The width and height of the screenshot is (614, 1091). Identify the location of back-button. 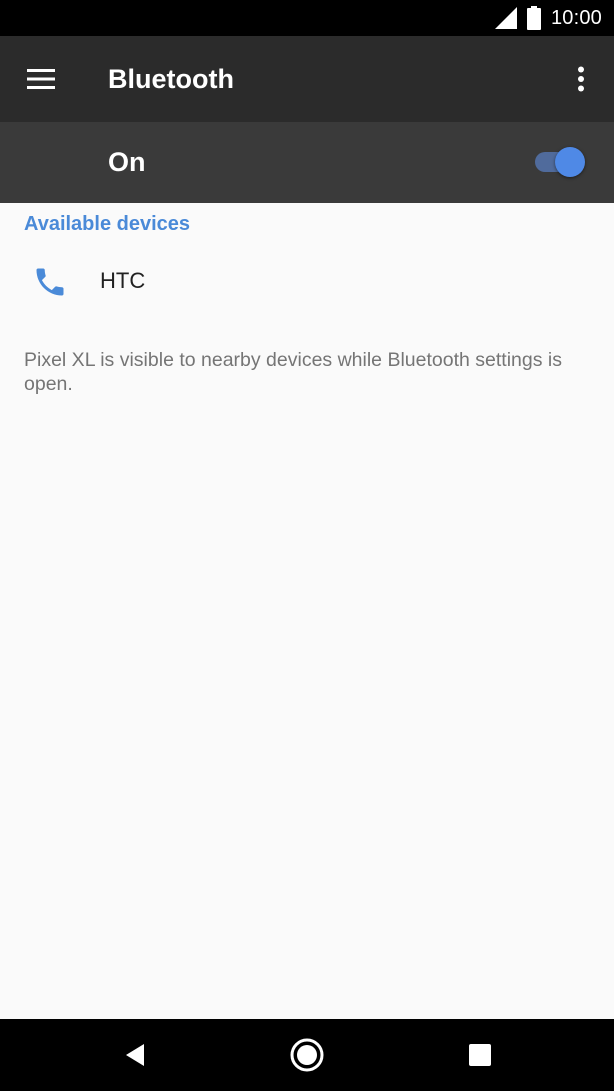
(135, 1055).